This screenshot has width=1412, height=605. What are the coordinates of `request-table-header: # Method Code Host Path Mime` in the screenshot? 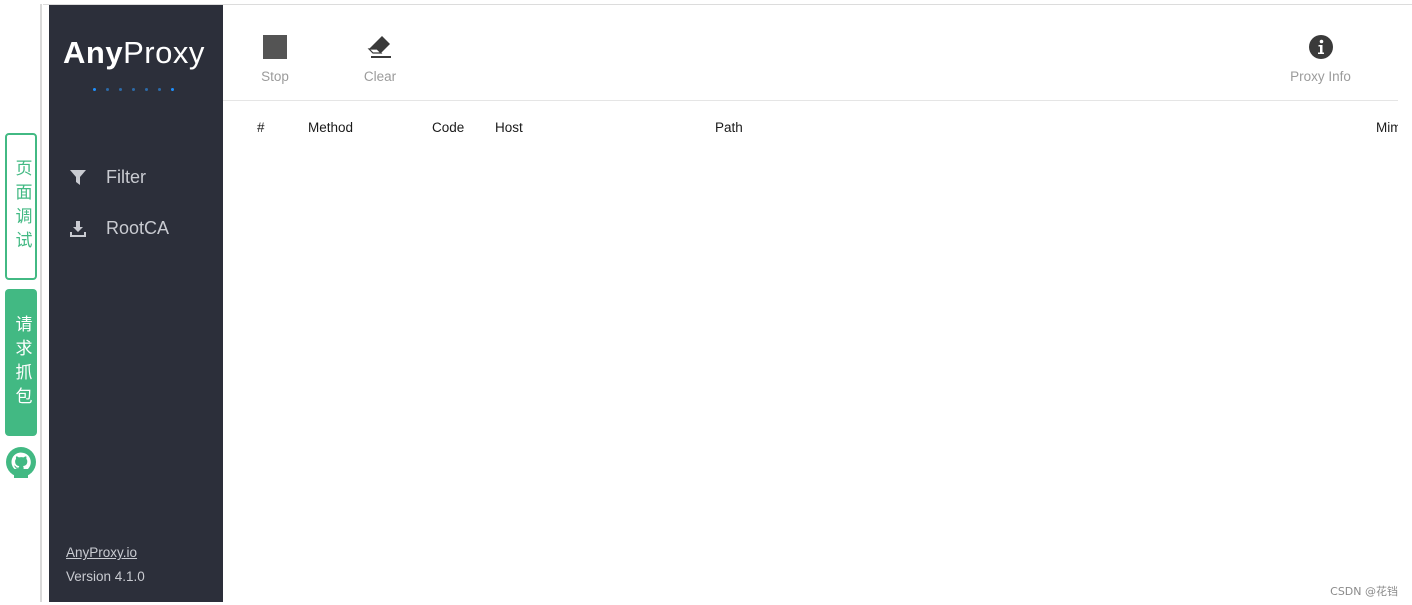 It's located at (810, 129).